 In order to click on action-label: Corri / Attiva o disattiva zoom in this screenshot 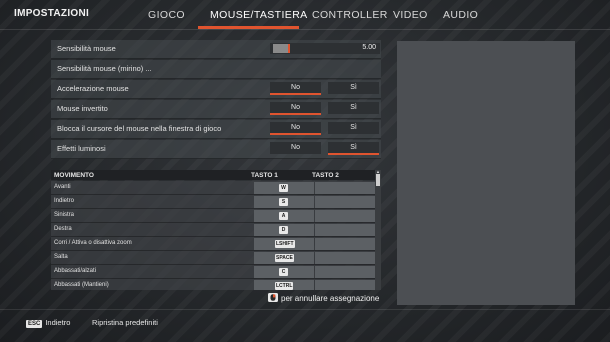, I will do `click(93, 243)`.